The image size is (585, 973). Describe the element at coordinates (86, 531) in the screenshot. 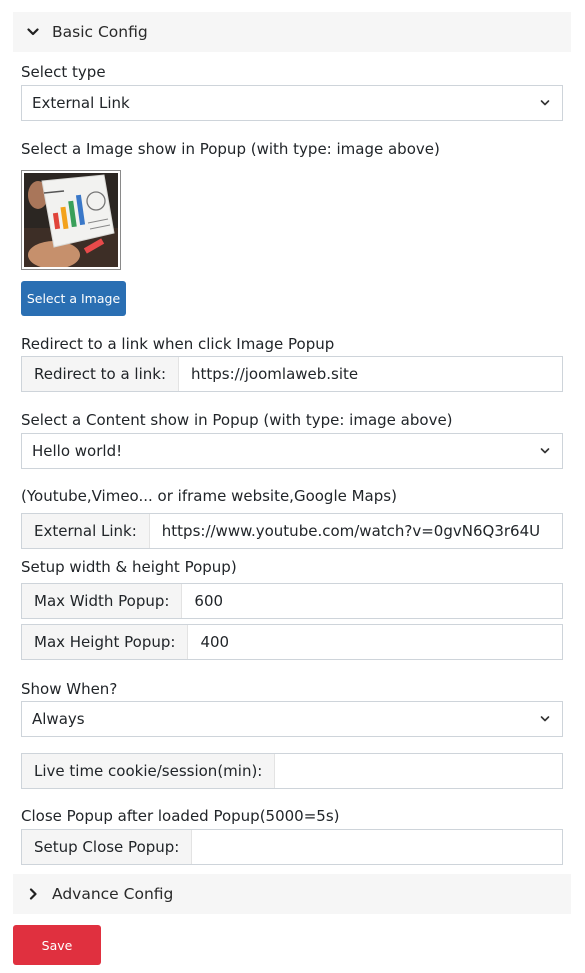

I see `external-addon: External Link:` at that location.